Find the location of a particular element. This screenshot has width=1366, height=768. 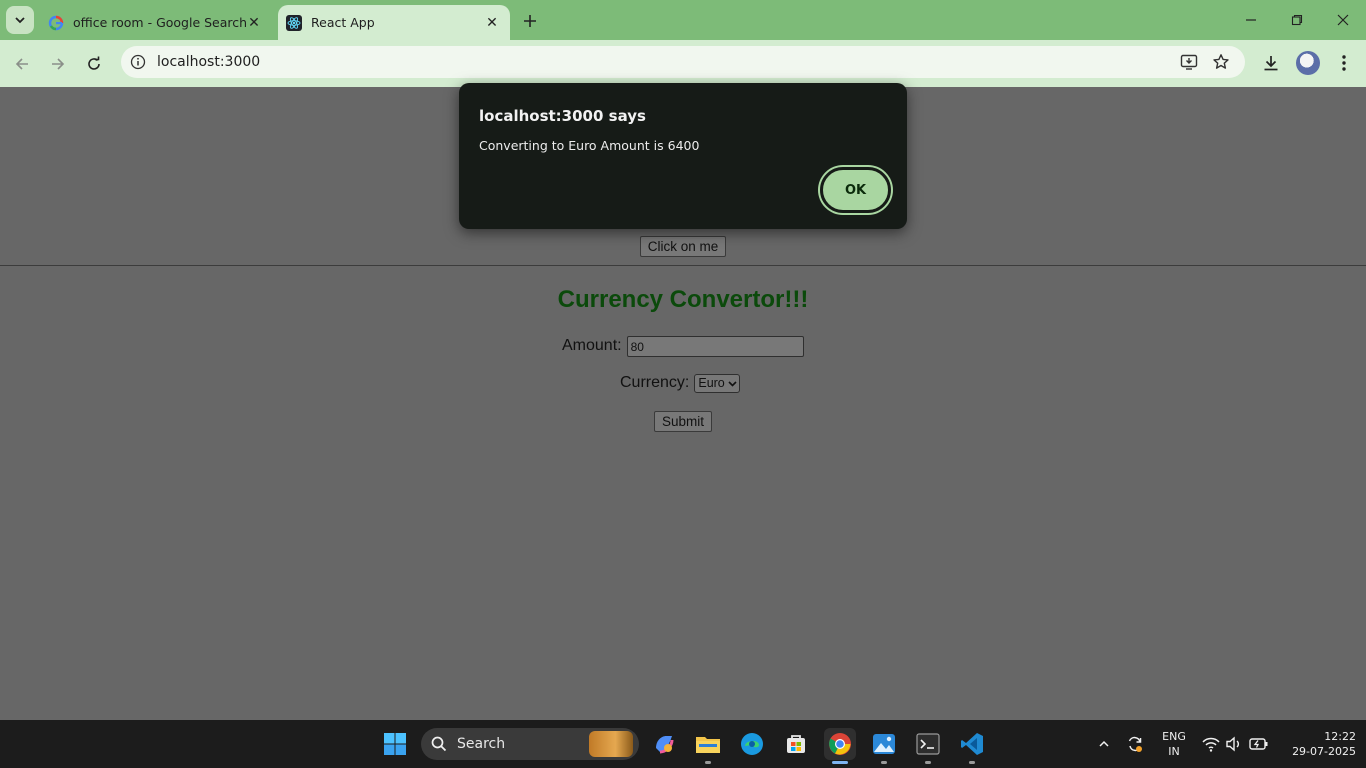

edge-icon is located at coordinates (752, 744).